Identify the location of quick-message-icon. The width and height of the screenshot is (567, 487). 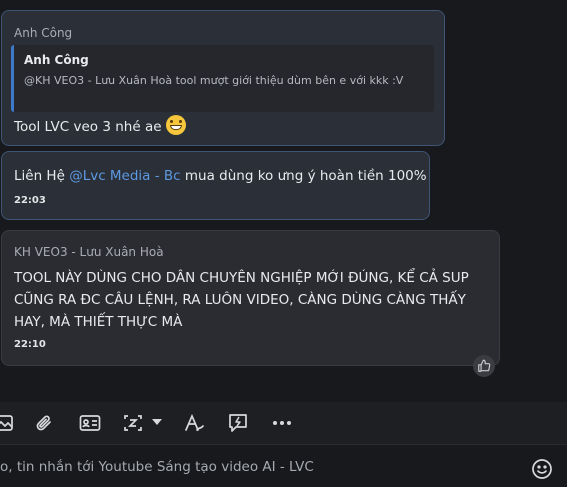
(237, 423).